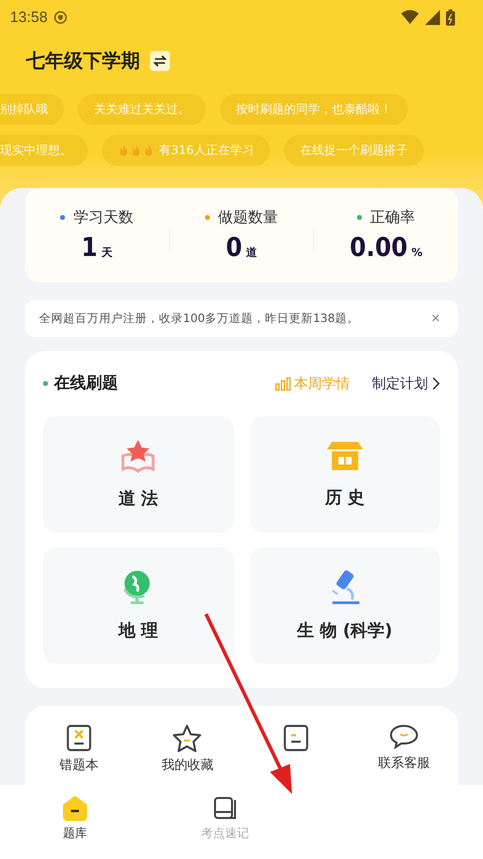  I want to click on star-book-icon, so click(138, 456).